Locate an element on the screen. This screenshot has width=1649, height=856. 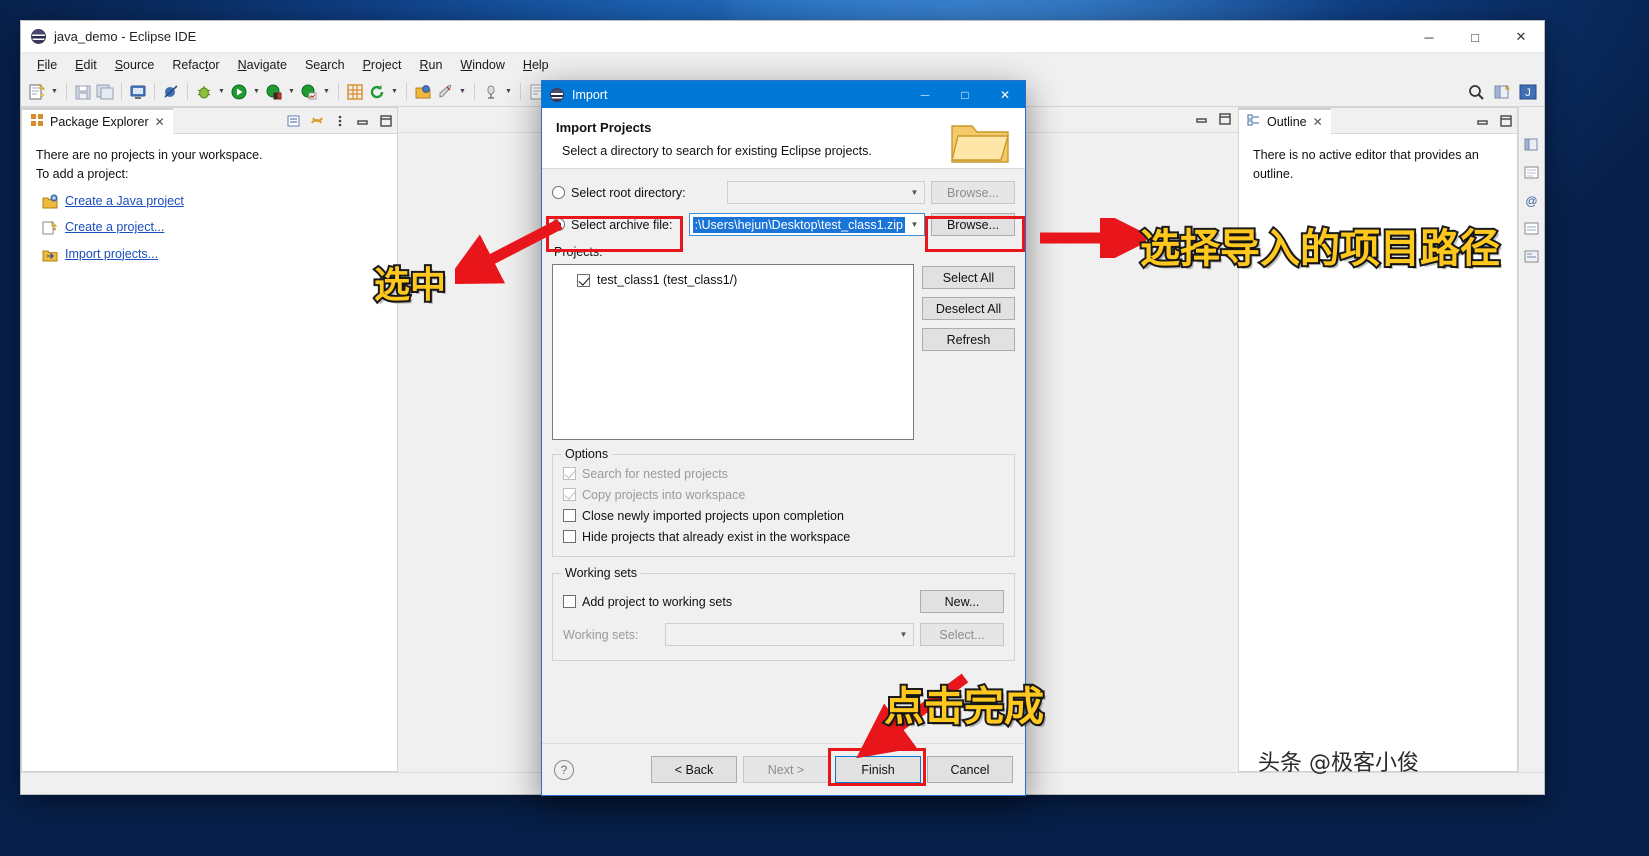
save-all-icon is located at coordinates (105, 92).